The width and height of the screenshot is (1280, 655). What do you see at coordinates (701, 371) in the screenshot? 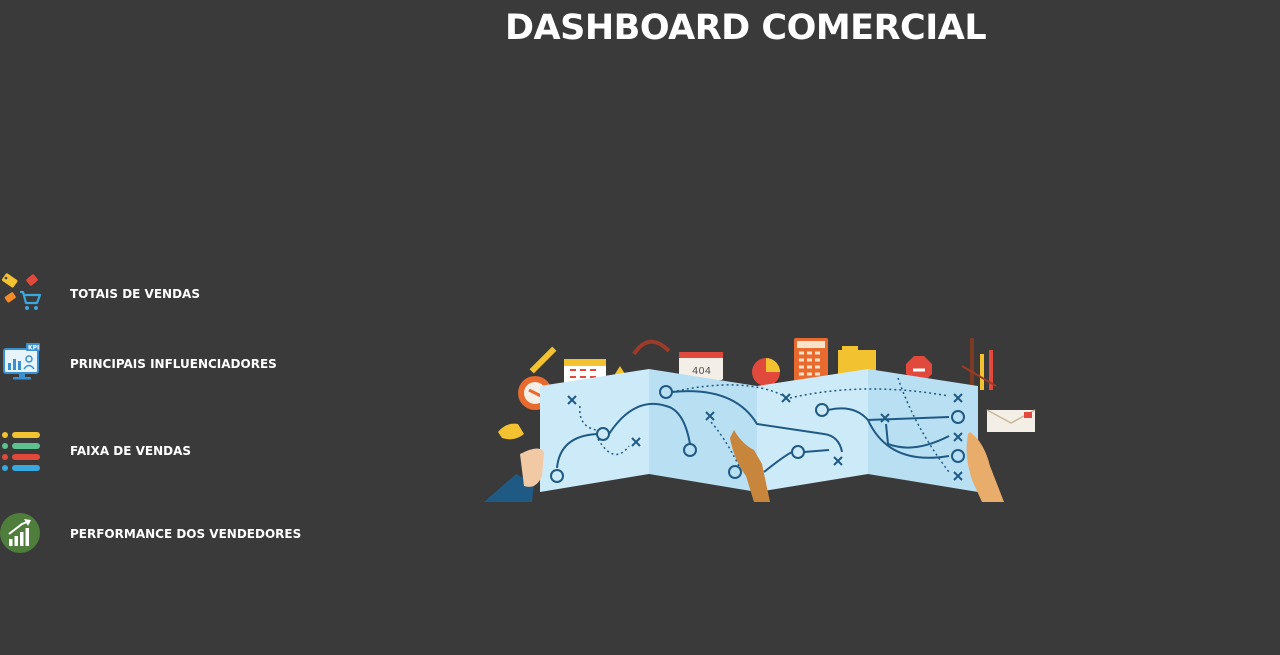
I see `sticker-text: 404` at bounding box center [701, 371].